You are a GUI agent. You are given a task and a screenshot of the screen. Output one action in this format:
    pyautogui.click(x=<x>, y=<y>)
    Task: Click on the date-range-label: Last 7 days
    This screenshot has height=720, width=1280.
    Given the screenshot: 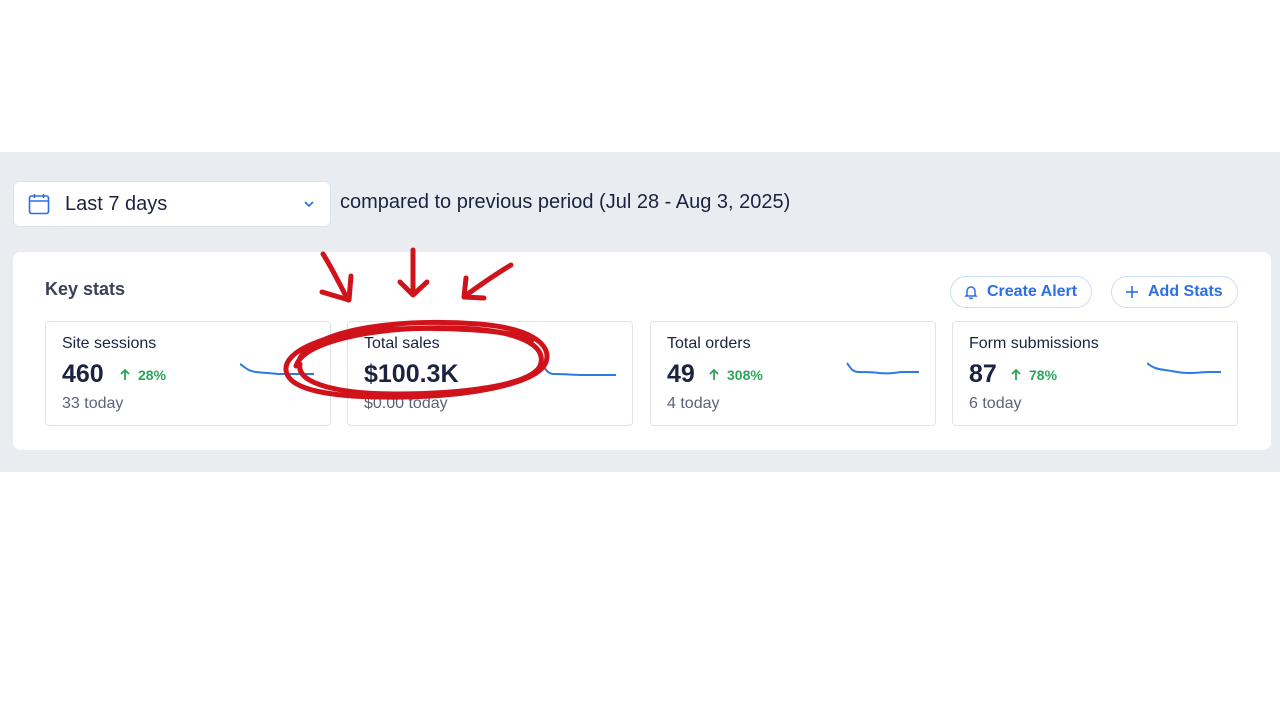 What is the action you would take?
    pyautogui.click(x=116, y=203)
    